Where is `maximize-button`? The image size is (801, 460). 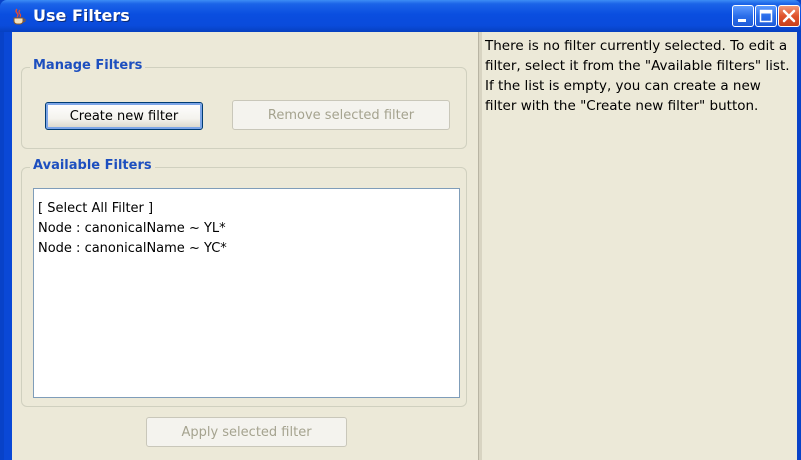
maximize-button is located at coordinates (766, 16).